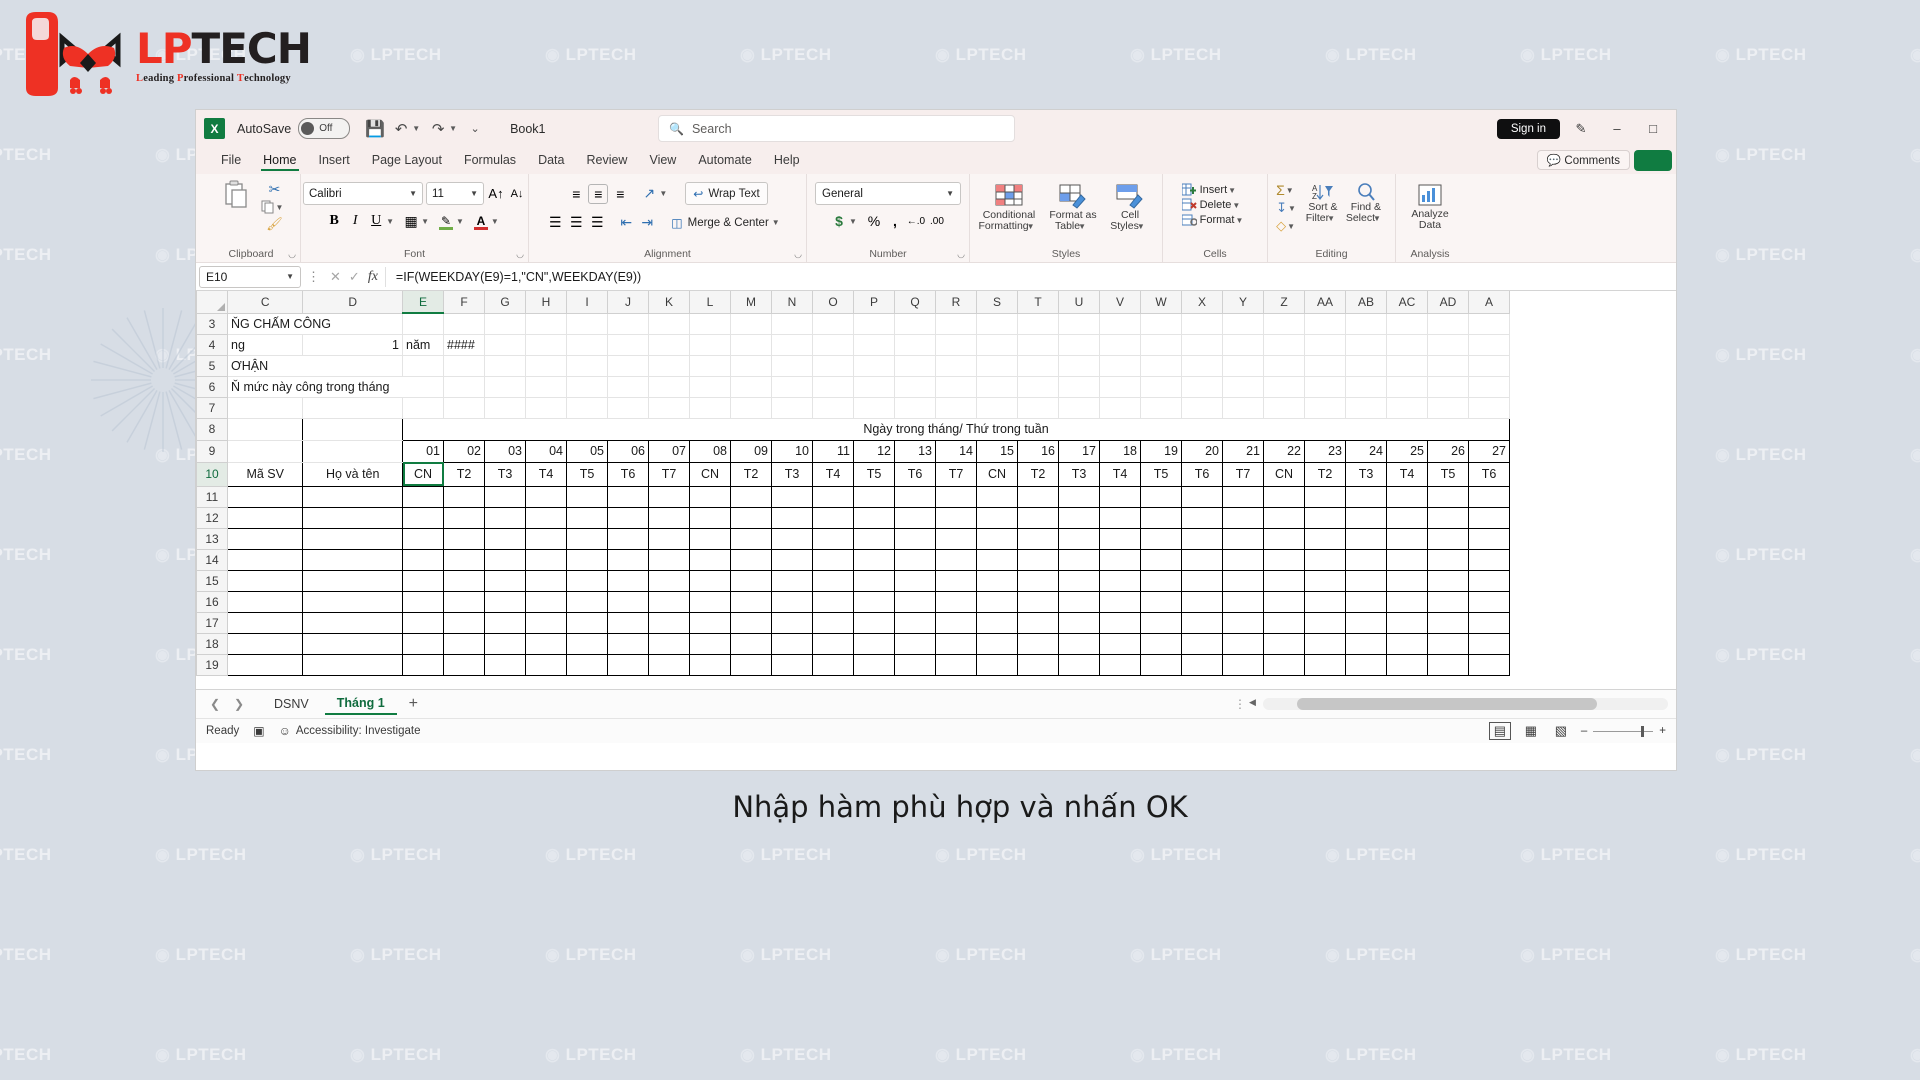 The height and width of the screenshot is (1080, 1920). What do you see at coordinates (833, 474) in the screenshot?
I see `grid-cell: T4` at bounding box center [833, 474].